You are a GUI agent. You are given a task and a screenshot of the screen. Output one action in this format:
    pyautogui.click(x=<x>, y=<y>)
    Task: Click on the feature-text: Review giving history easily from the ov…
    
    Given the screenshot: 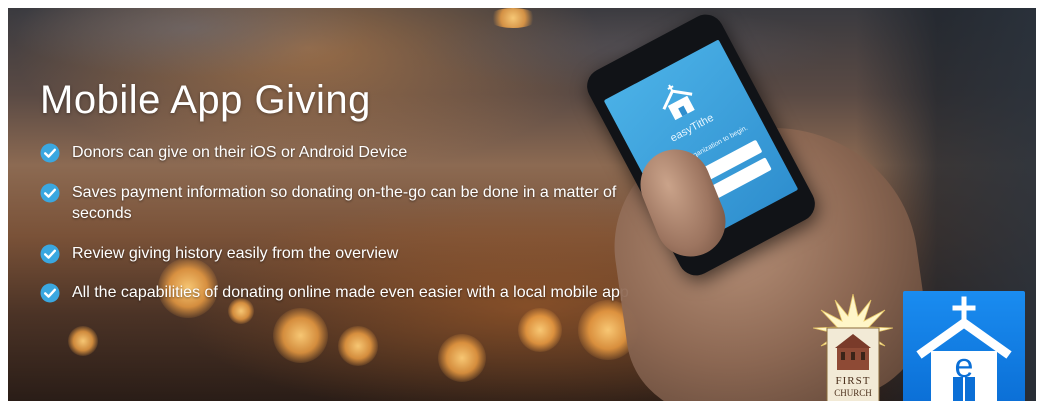 What is the action you would take?
    pyautogui.click(x=235, y=253)
    